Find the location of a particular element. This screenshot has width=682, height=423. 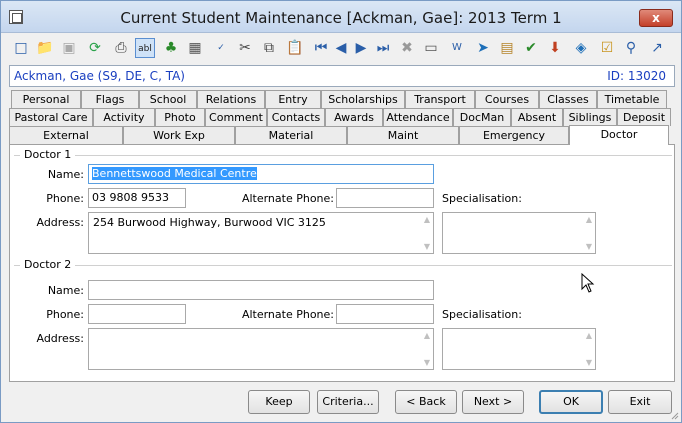

previous-record-icon: ◀ is located at coordinates (341, 48).